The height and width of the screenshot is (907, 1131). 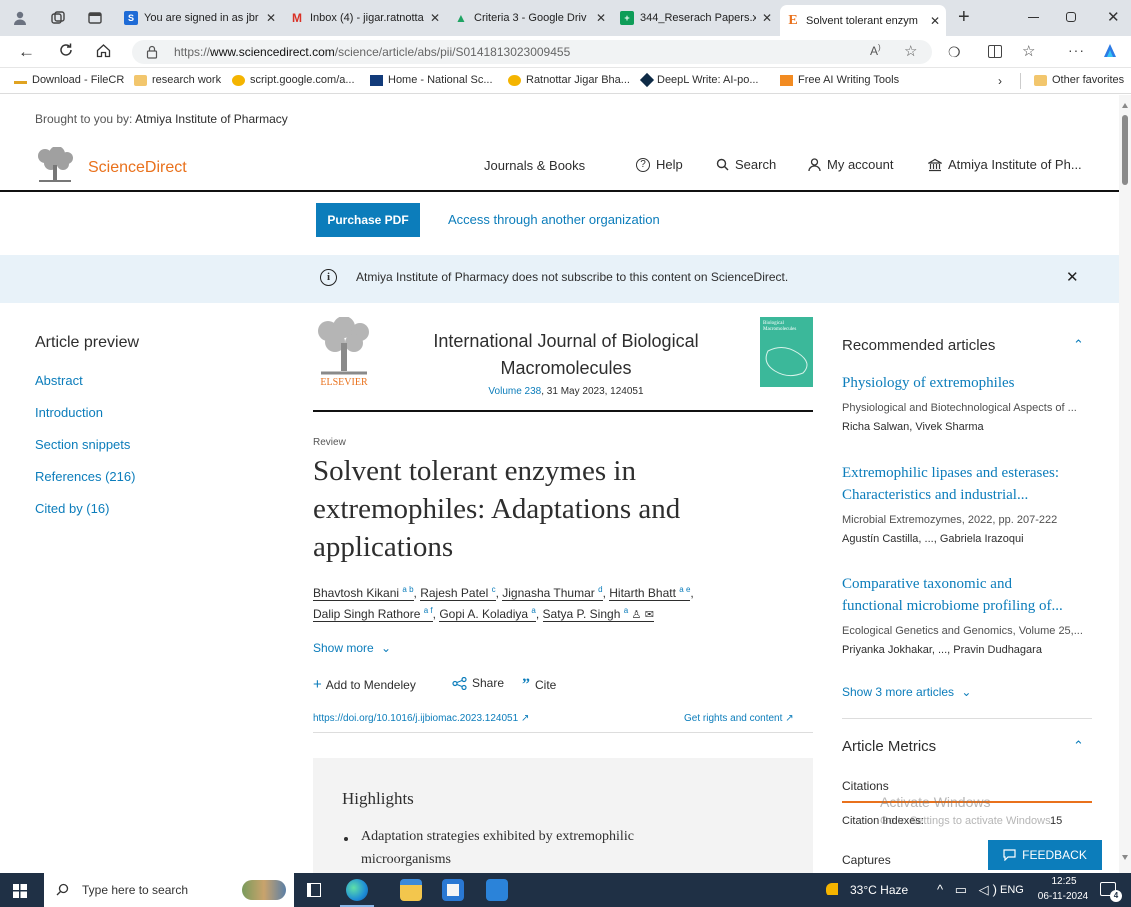 What do you see at coordinates (55, 166) in the screenshot?
I see `elsevier-tree-logo` at bounding box center [55, 166].